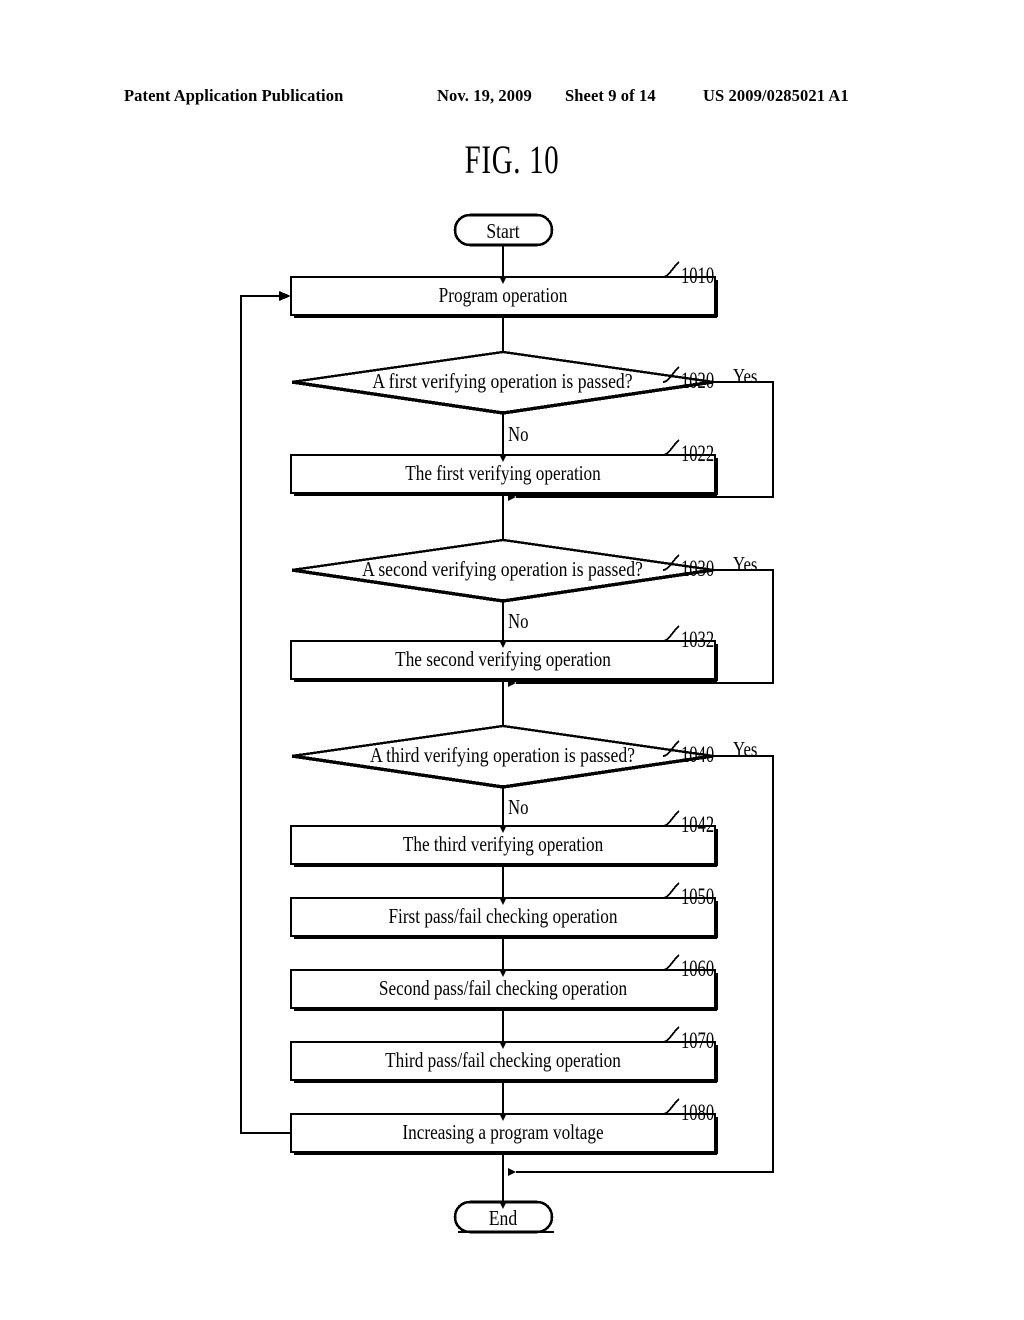  Describe the element at coordinates (645, 626) in the screenshot. I see `connector-1030-yes-loop` at that location.